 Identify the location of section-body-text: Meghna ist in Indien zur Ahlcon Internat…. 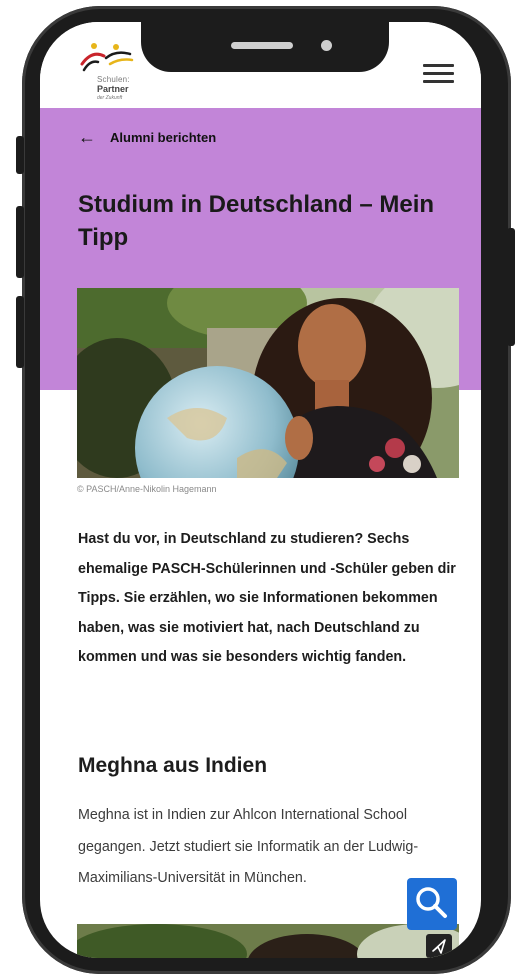
(248, 846).